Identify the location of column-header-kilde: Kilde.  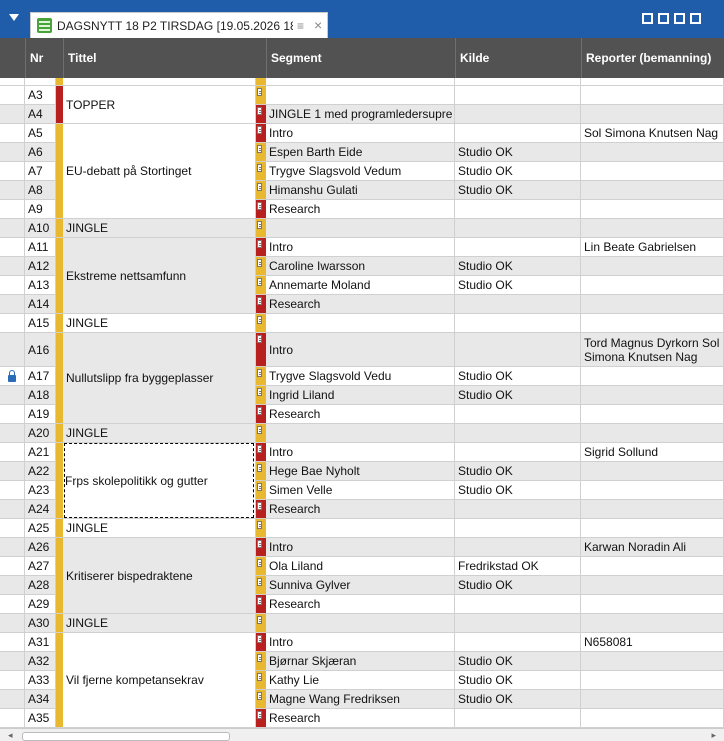
(518, 58).